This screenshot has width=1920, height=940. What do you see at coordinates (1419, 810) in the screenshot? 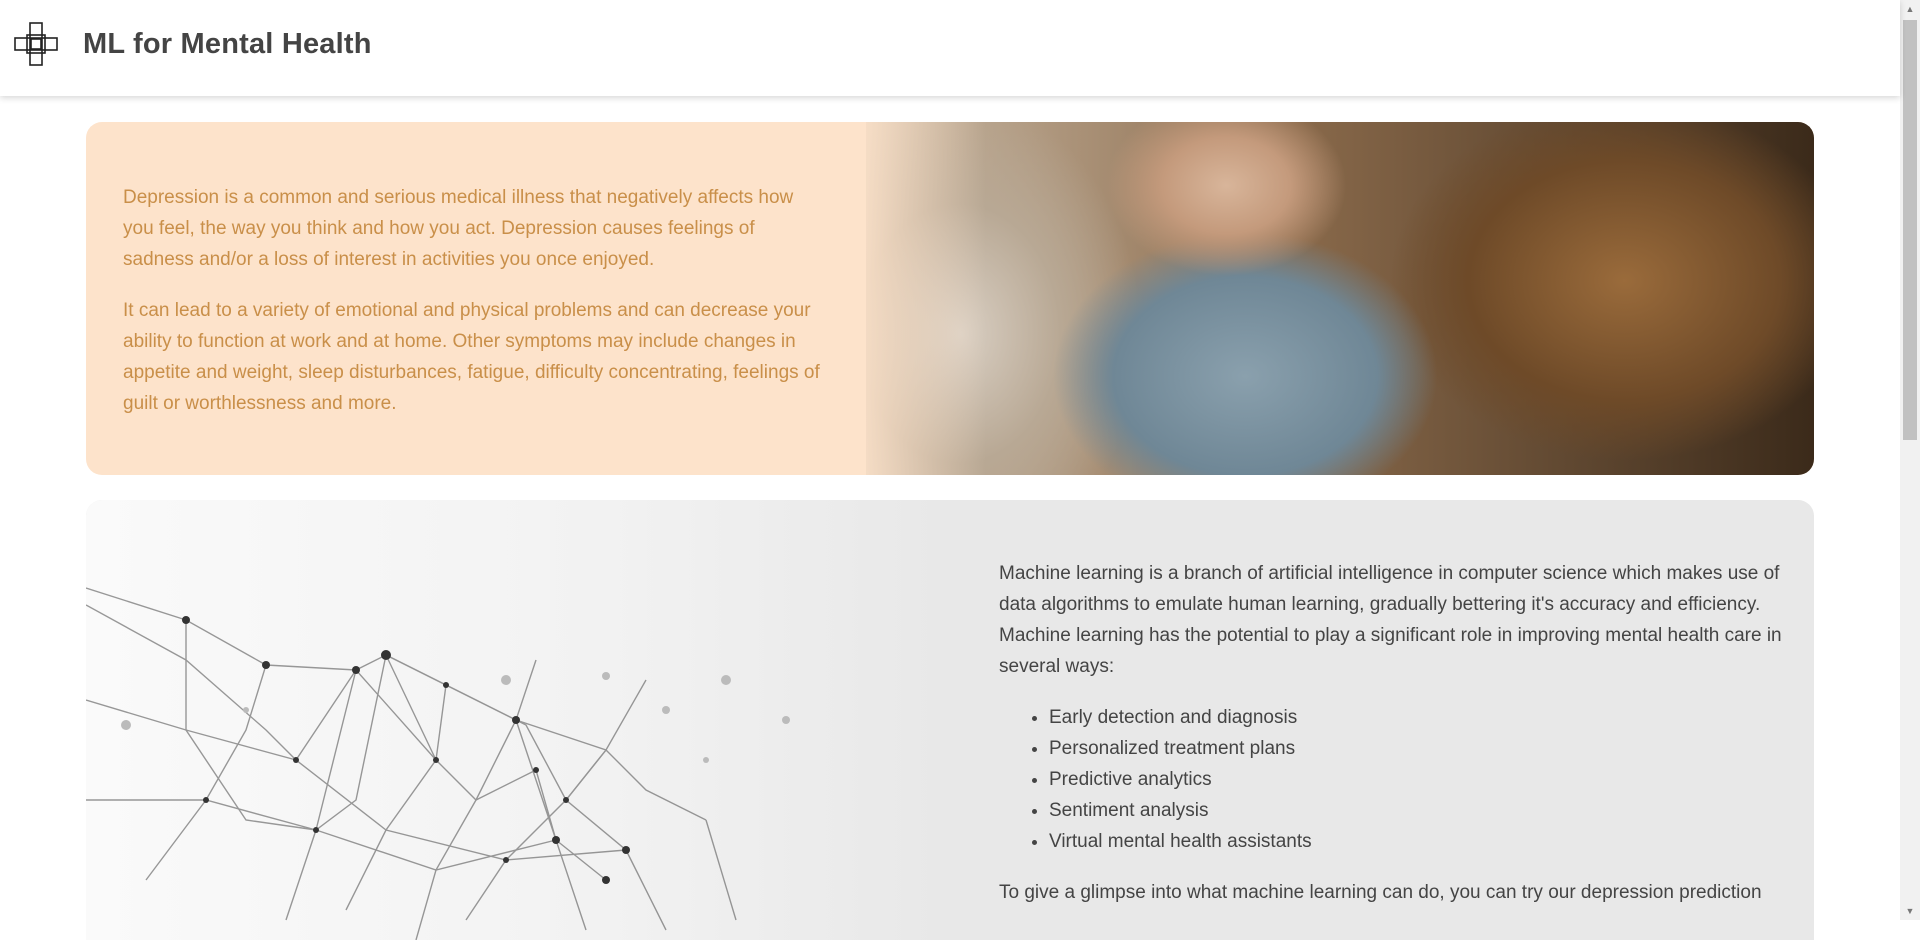
I see `list-item: Sentiment analysis` at bounding box center [1419, 810].